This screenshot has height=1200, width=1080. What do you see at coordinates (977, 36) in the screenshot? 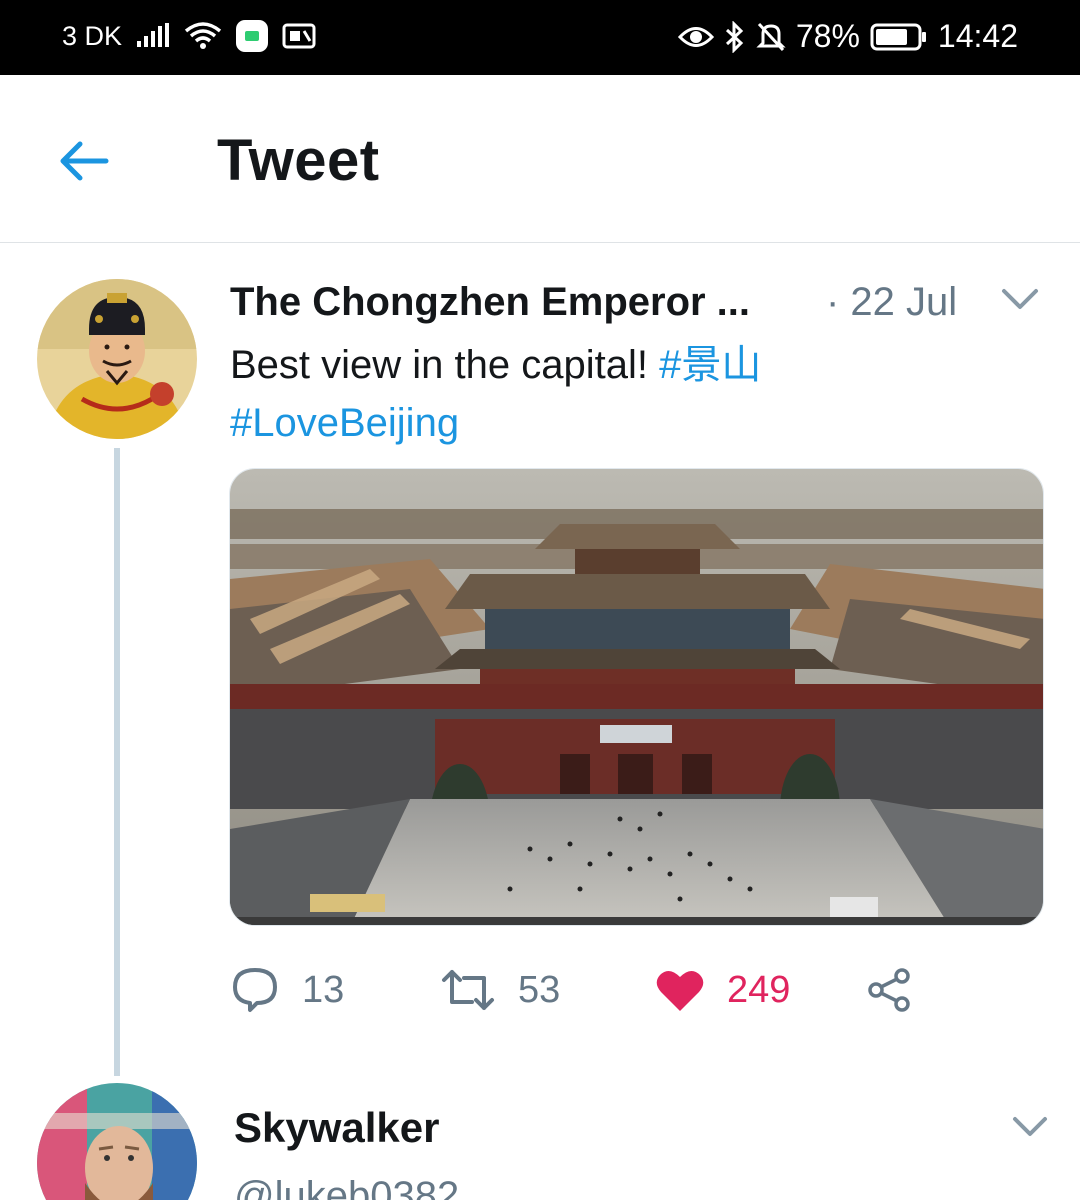
I see `clock: 14:42` at bounding box center [977, 36].